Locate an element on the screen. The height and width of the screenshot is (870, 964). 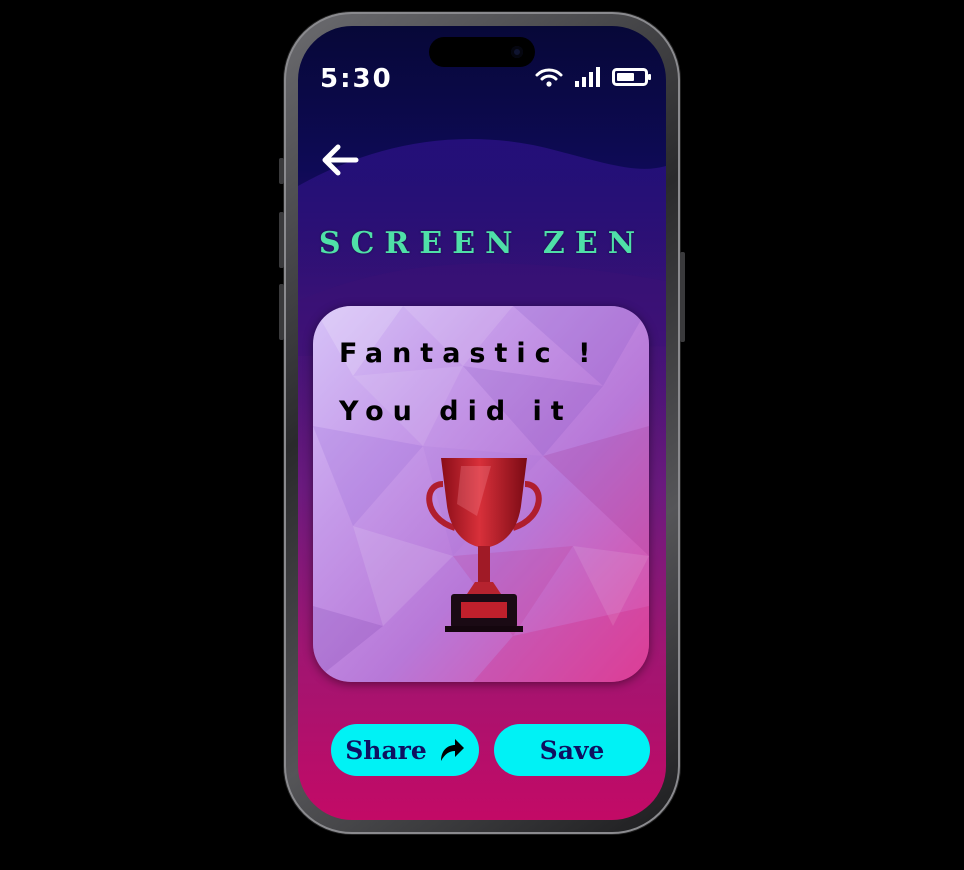
share-button: Share is located at coordinates (405, 750).